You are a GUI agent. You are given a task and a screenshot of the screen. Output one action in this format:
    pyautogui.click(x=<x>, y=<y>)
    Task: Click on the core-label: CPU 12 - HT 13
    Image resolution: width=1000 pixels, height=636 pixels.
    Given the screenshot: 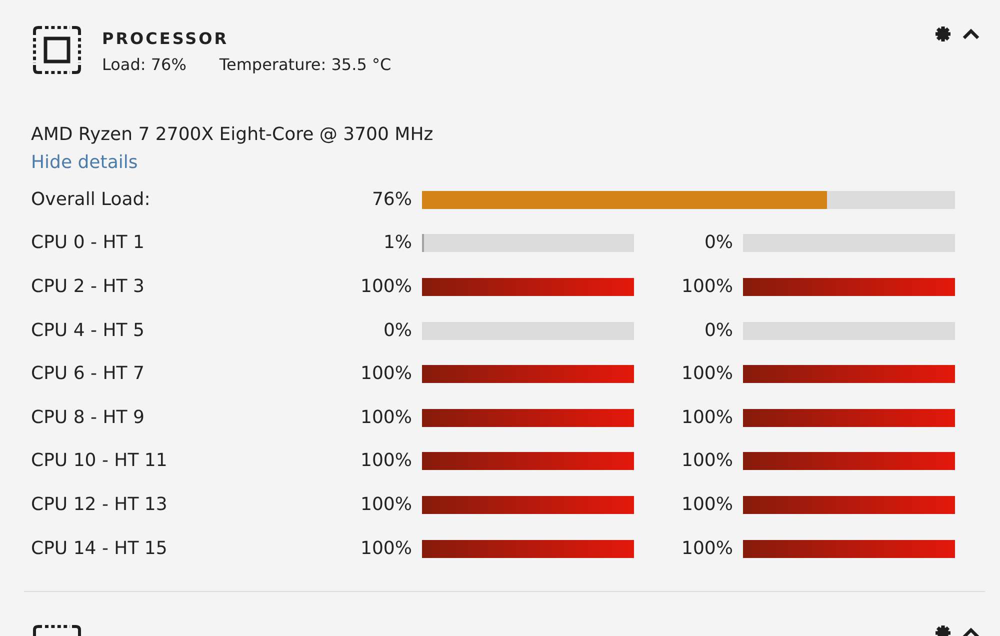 What is the action you would take?
    pyautogui.click(x=99, y=504)
    